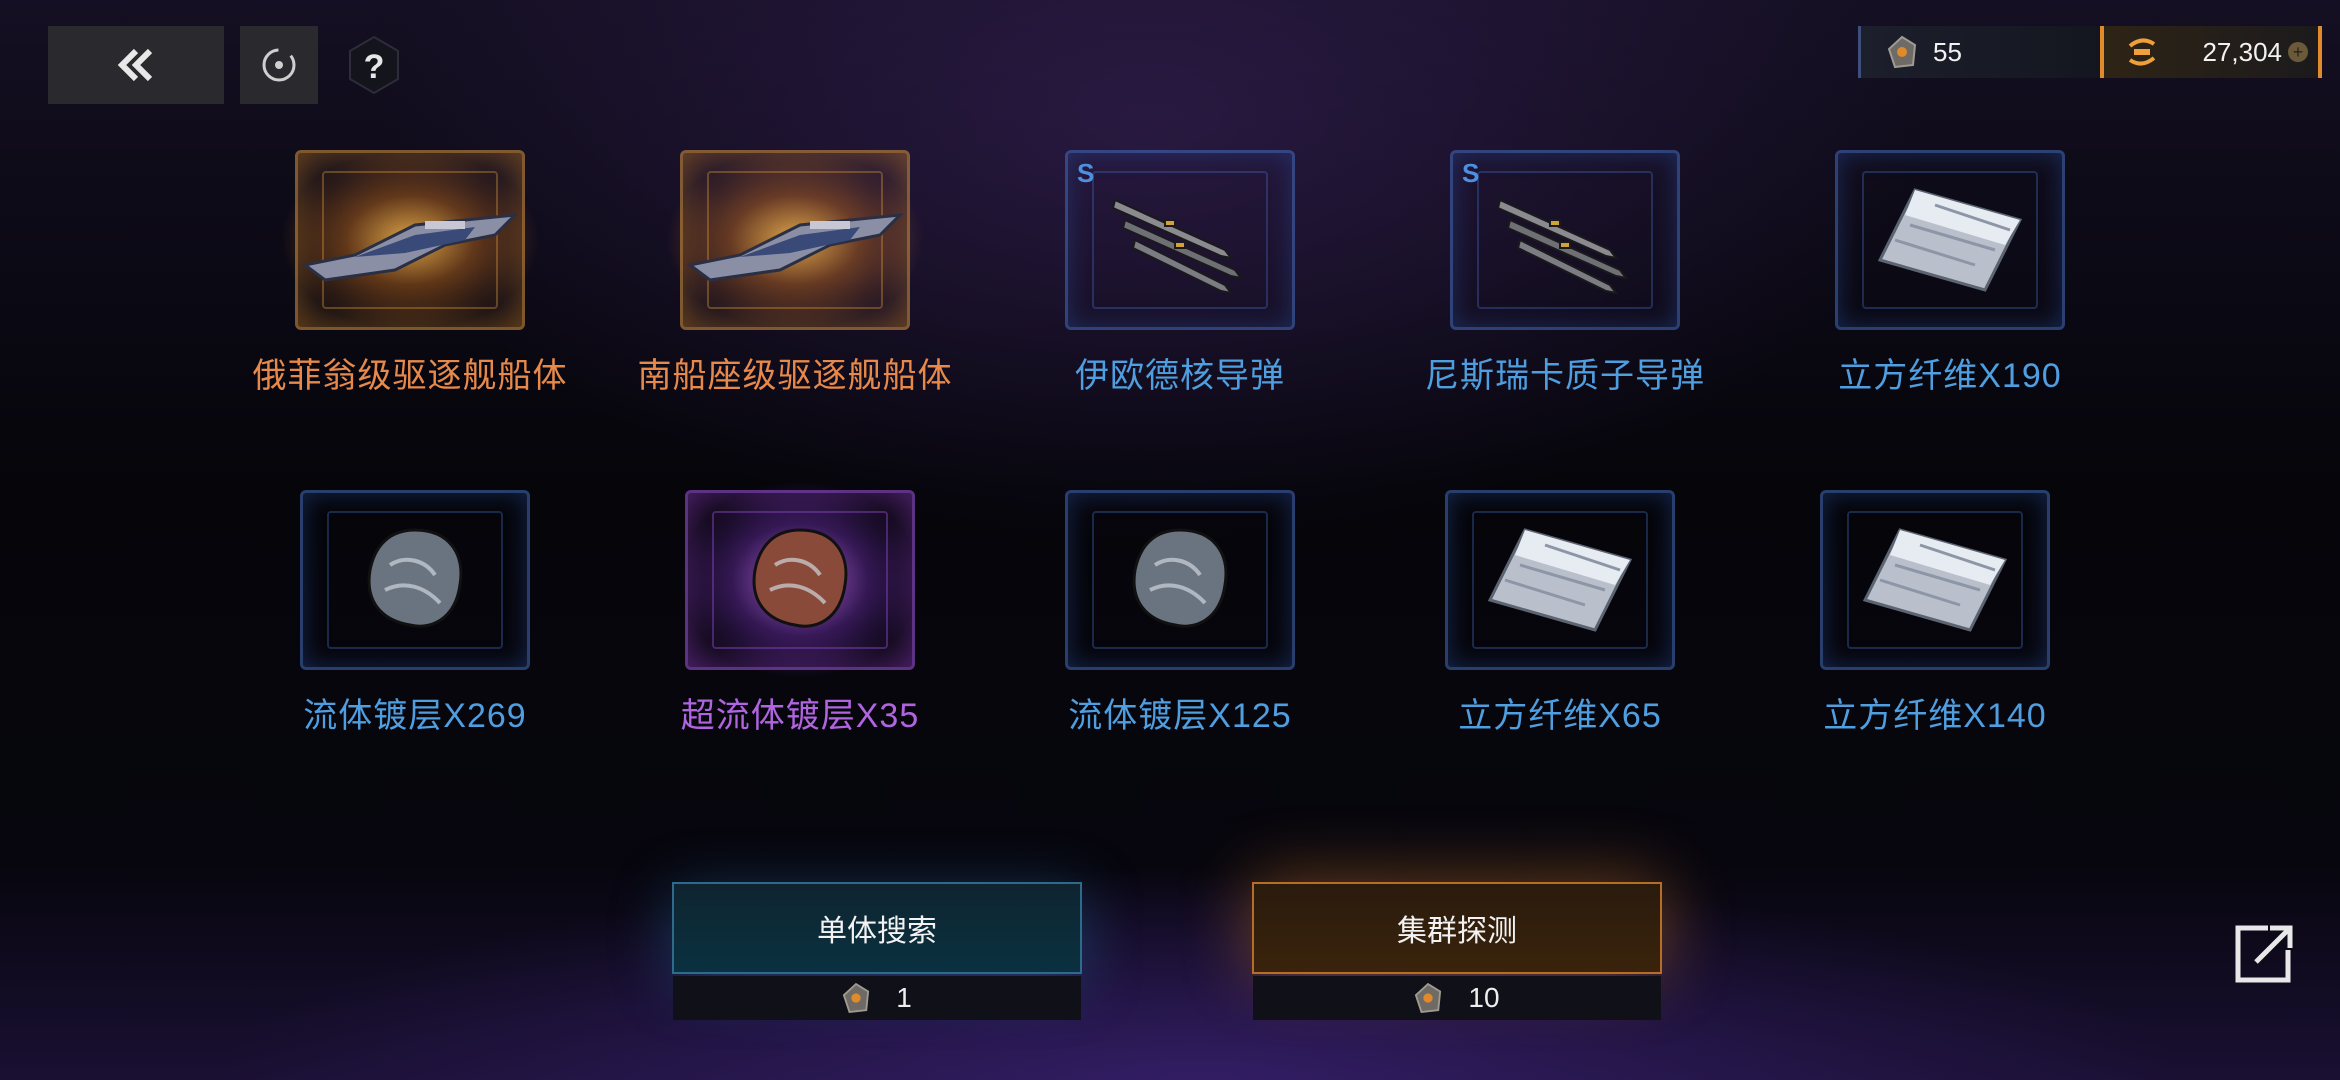 The width and height of the screenshot is (2340, 1080). I want to click on gold-credit-value: 27,304, so click(2242, 51).